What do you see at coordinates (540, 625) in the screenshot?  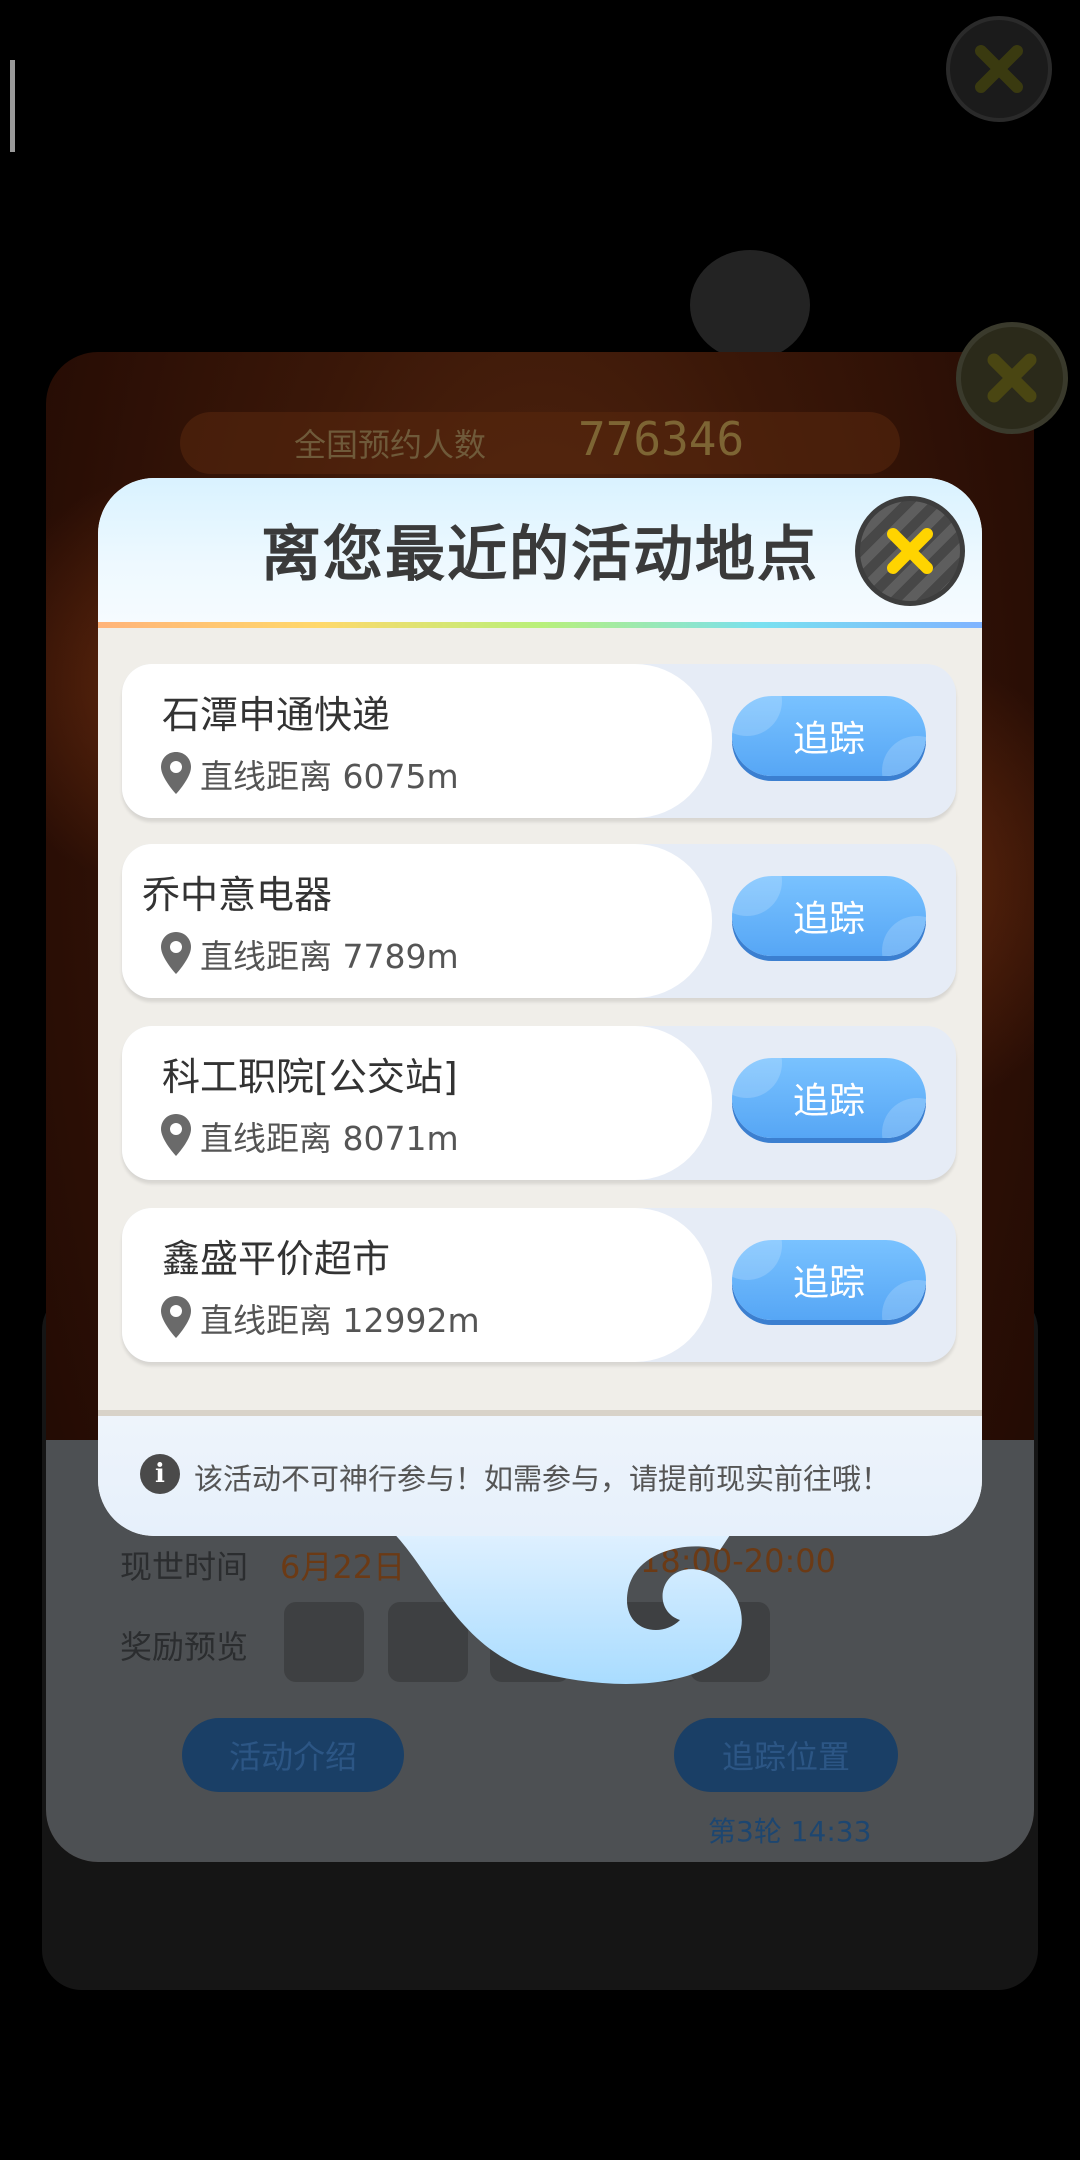 I see `header-divider` at bounding box center [540, 625].